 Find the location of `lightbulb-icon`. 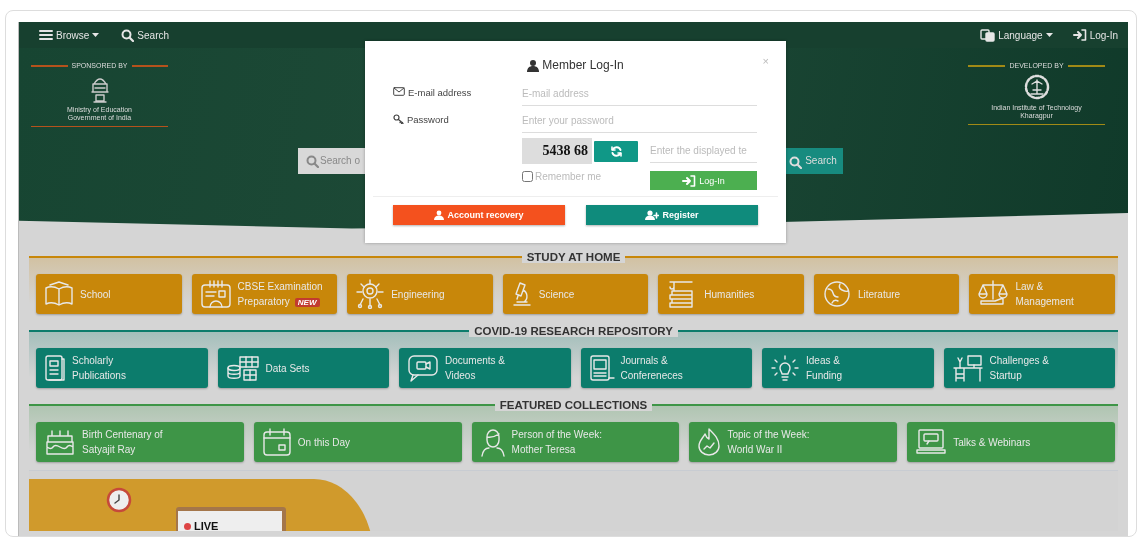

lightbulb-icon is located at coordinates (785, 368).